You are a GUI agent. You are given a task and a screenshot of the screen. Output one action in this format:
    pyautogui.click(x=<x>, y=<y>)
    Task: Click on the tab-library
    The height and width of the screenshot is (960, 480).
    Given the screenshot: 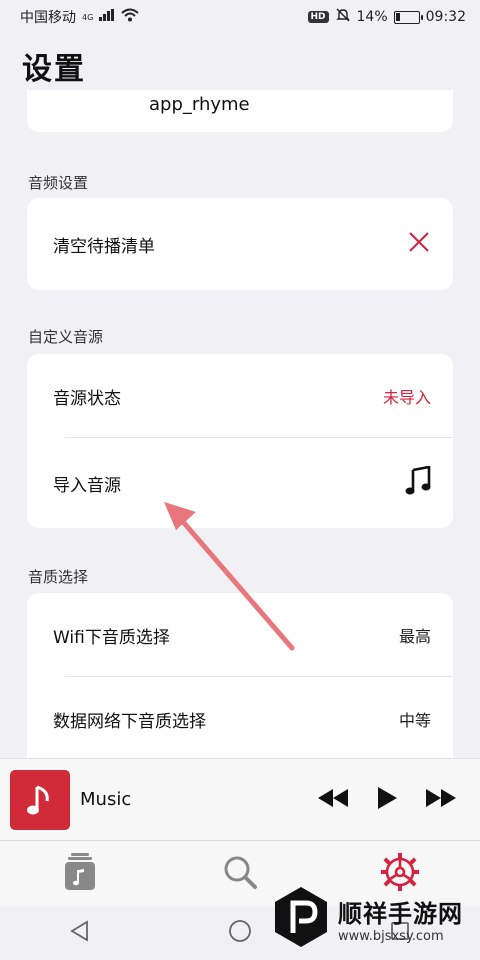 What is the action you would take?
    pyautogui.click(x=80, y=874)
    